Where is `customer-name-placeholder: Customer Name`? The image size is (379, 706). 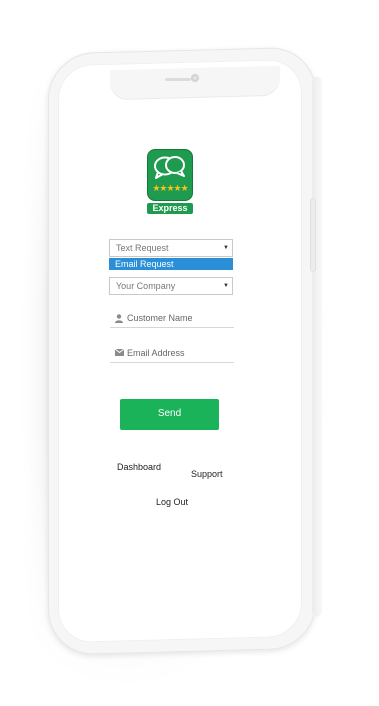
customer-name-placeholder: Customer Name is located at coordinates (160, 318).